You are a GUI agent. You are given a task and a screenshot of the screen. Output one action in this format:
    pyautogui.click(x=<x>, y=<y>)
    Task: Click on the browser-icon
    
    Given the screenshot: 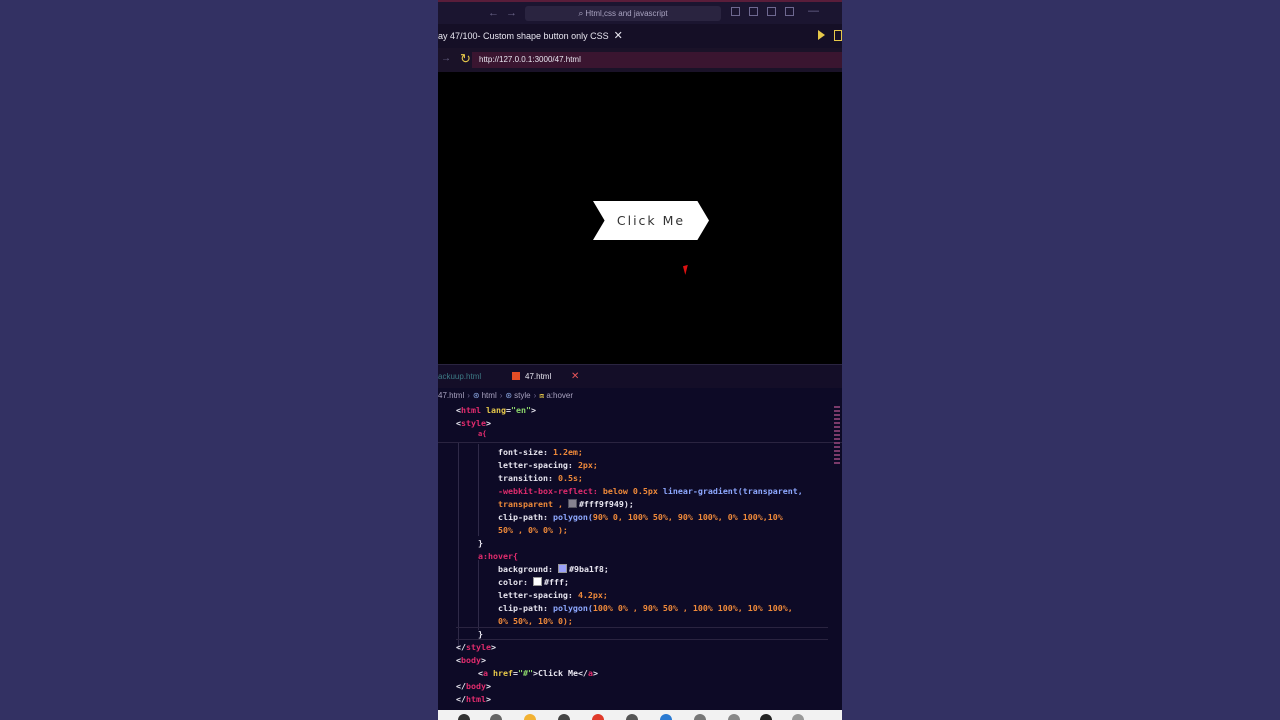 What is the action you would take?
    pyautogui.click(x=598, y=717)
    